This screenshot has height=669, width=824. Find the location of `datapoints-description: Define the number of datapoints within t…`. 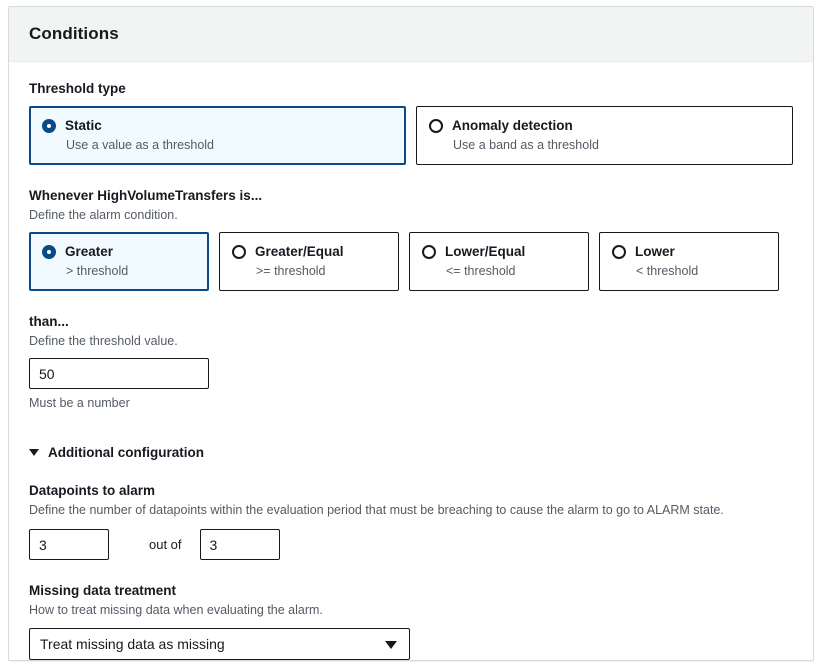

datapoints-description: Define the number of datapoints within t… is located at coordinates (376, 510).